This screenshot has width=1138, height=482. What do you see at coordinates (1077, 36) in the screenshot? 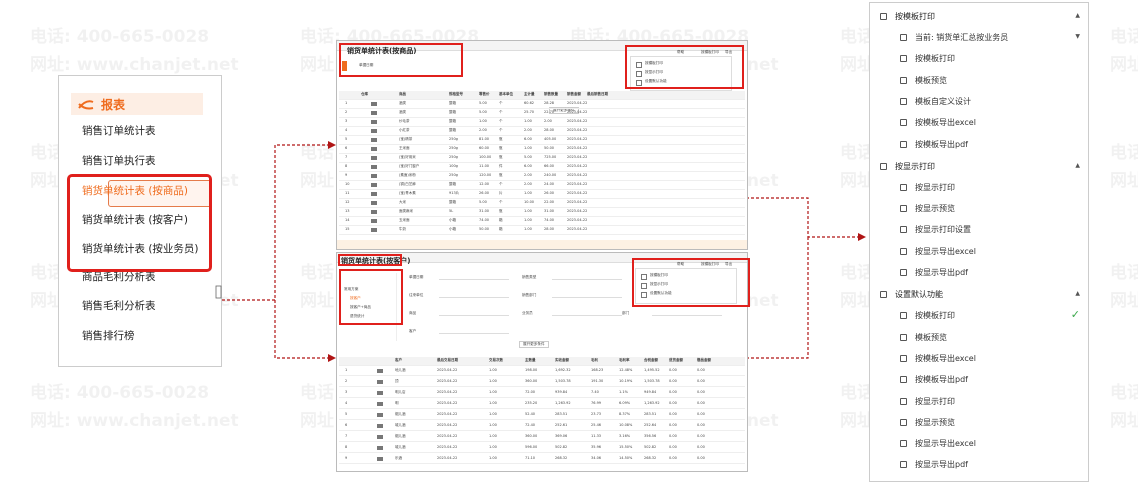
I see `chevron-down-icon: ▼` at bounding box center [1077, 36].